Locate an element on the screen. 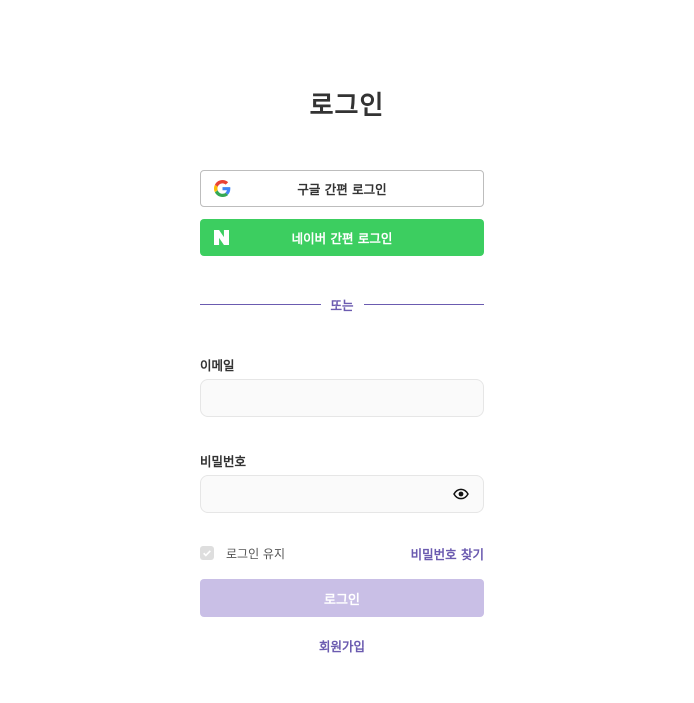 The width and height of the screenshot is (694, 703). google-login-button: 구글 간편 로그인 is located at coordinates (342, 188).